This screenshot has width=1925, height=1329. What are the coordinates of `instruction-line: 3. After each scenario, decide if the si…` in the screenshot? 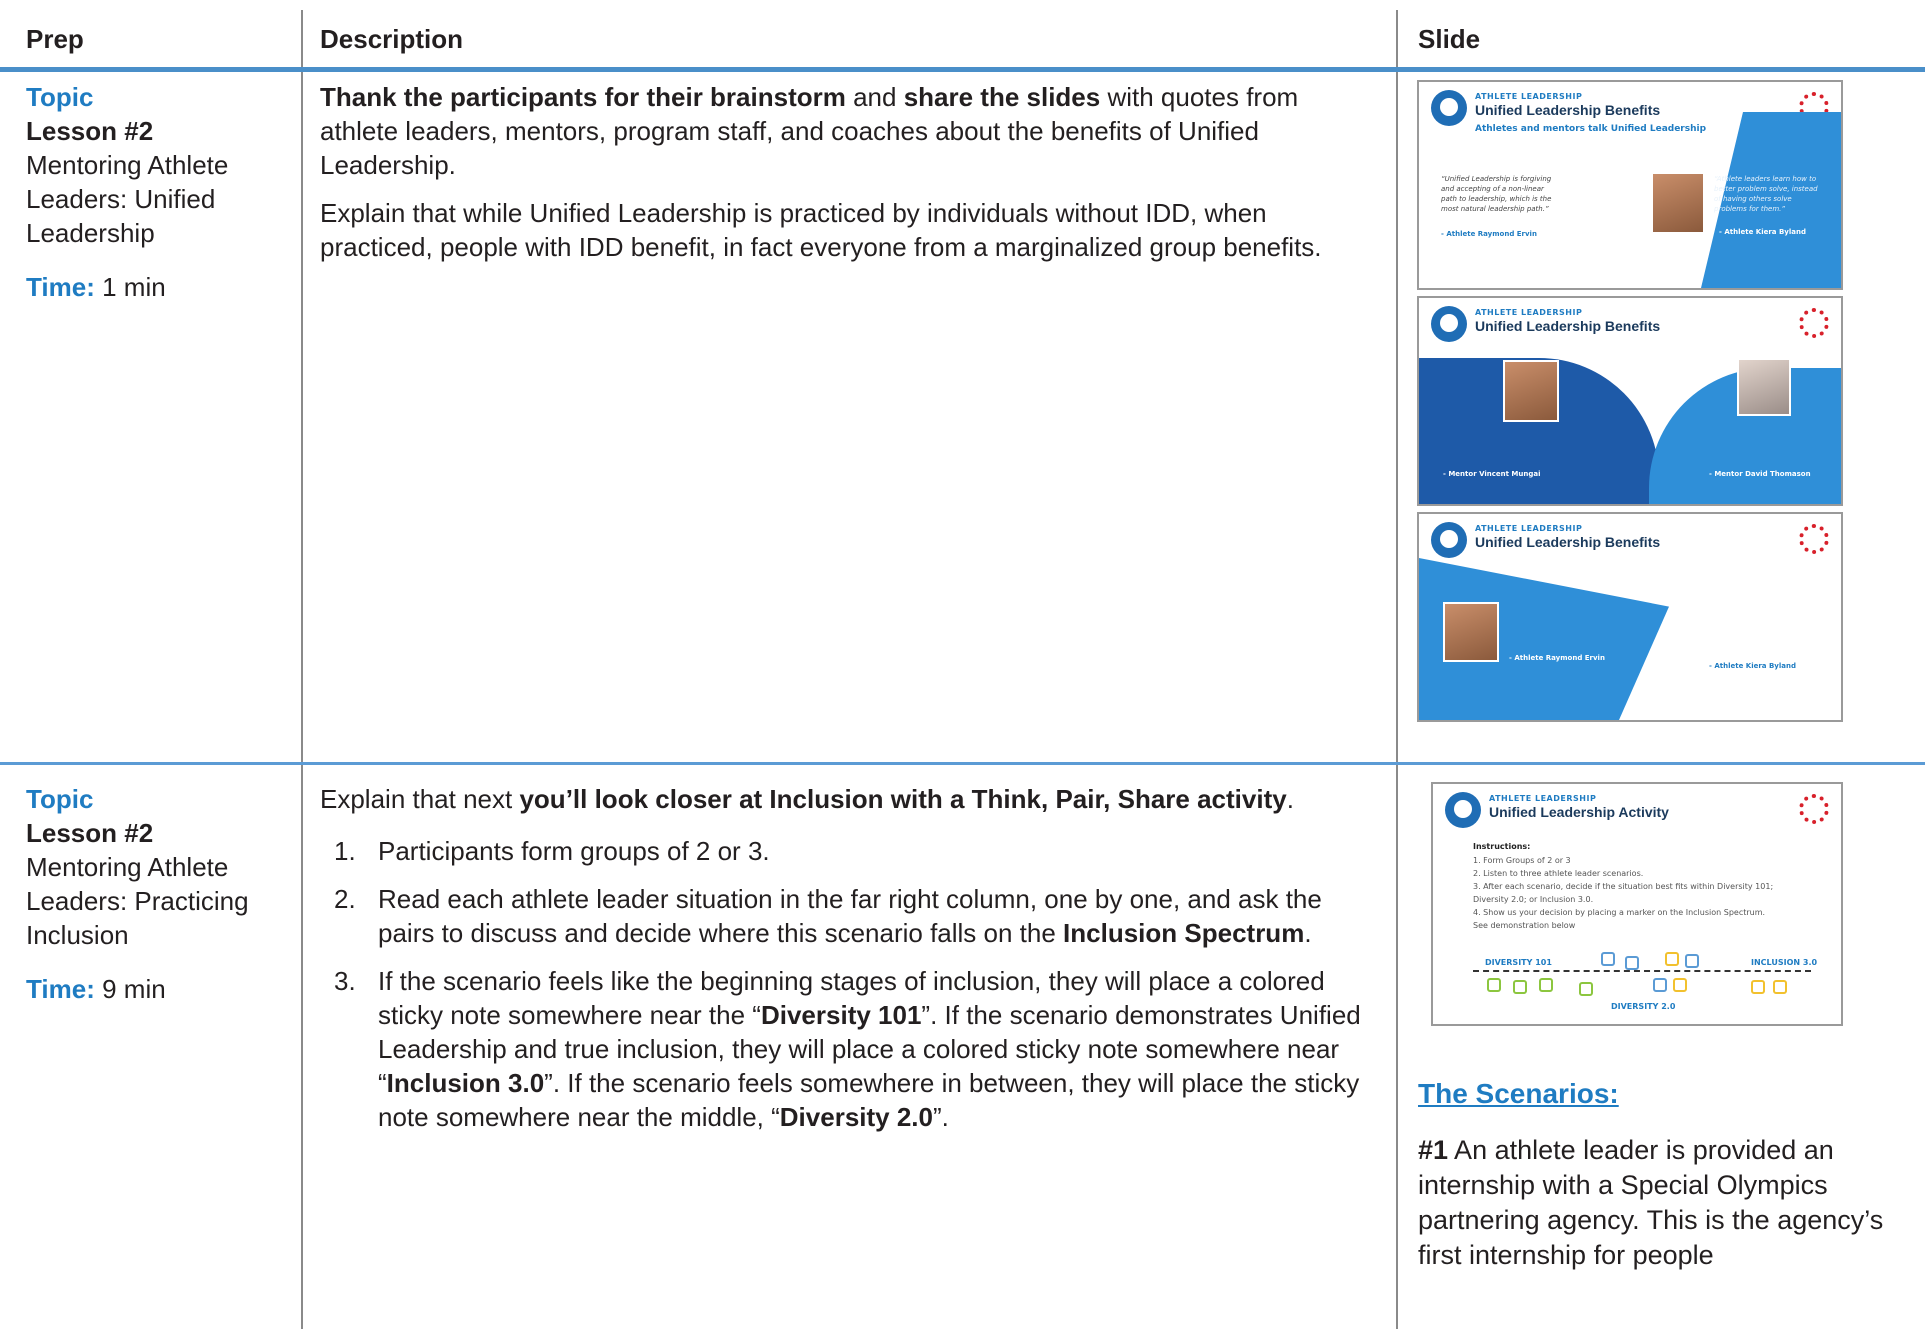 It's located at (1623, 886).